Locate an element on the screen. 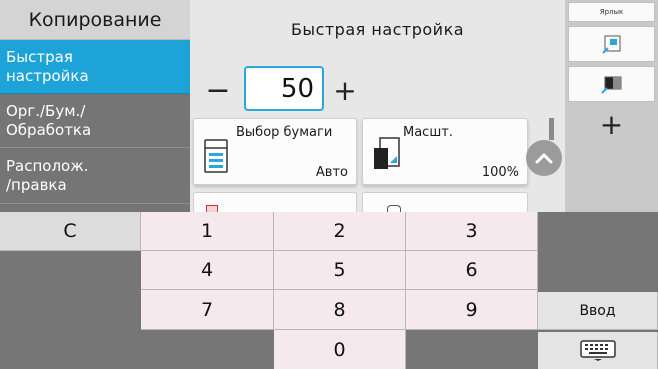 This screenshot has width=658, height=369. nav-item-quick-setup: Быстрая настройка is located at coordinates (95, 67).